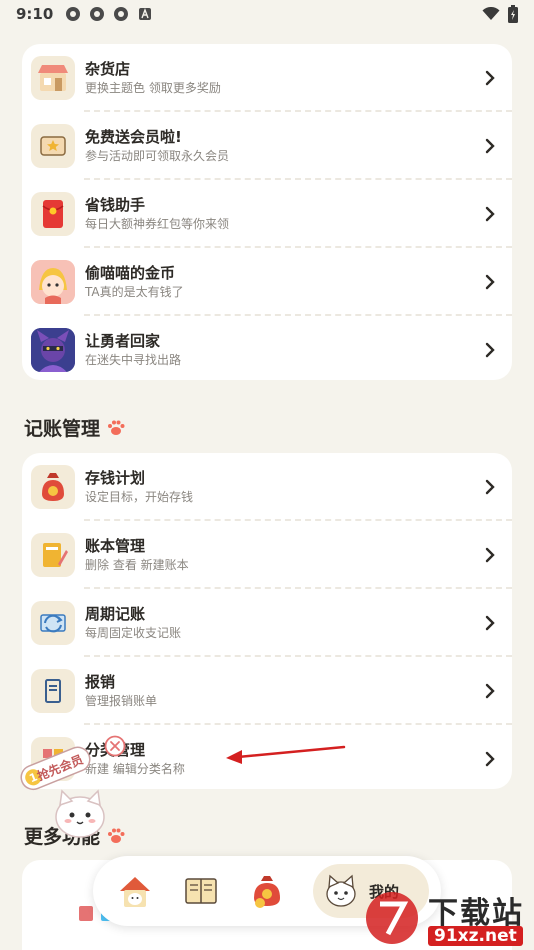 Image resolution: width=534 pixels, height=950 pixels. Describe the element at coordinates (53, 78) in the screenshot. I see `shop-icon` at that location.